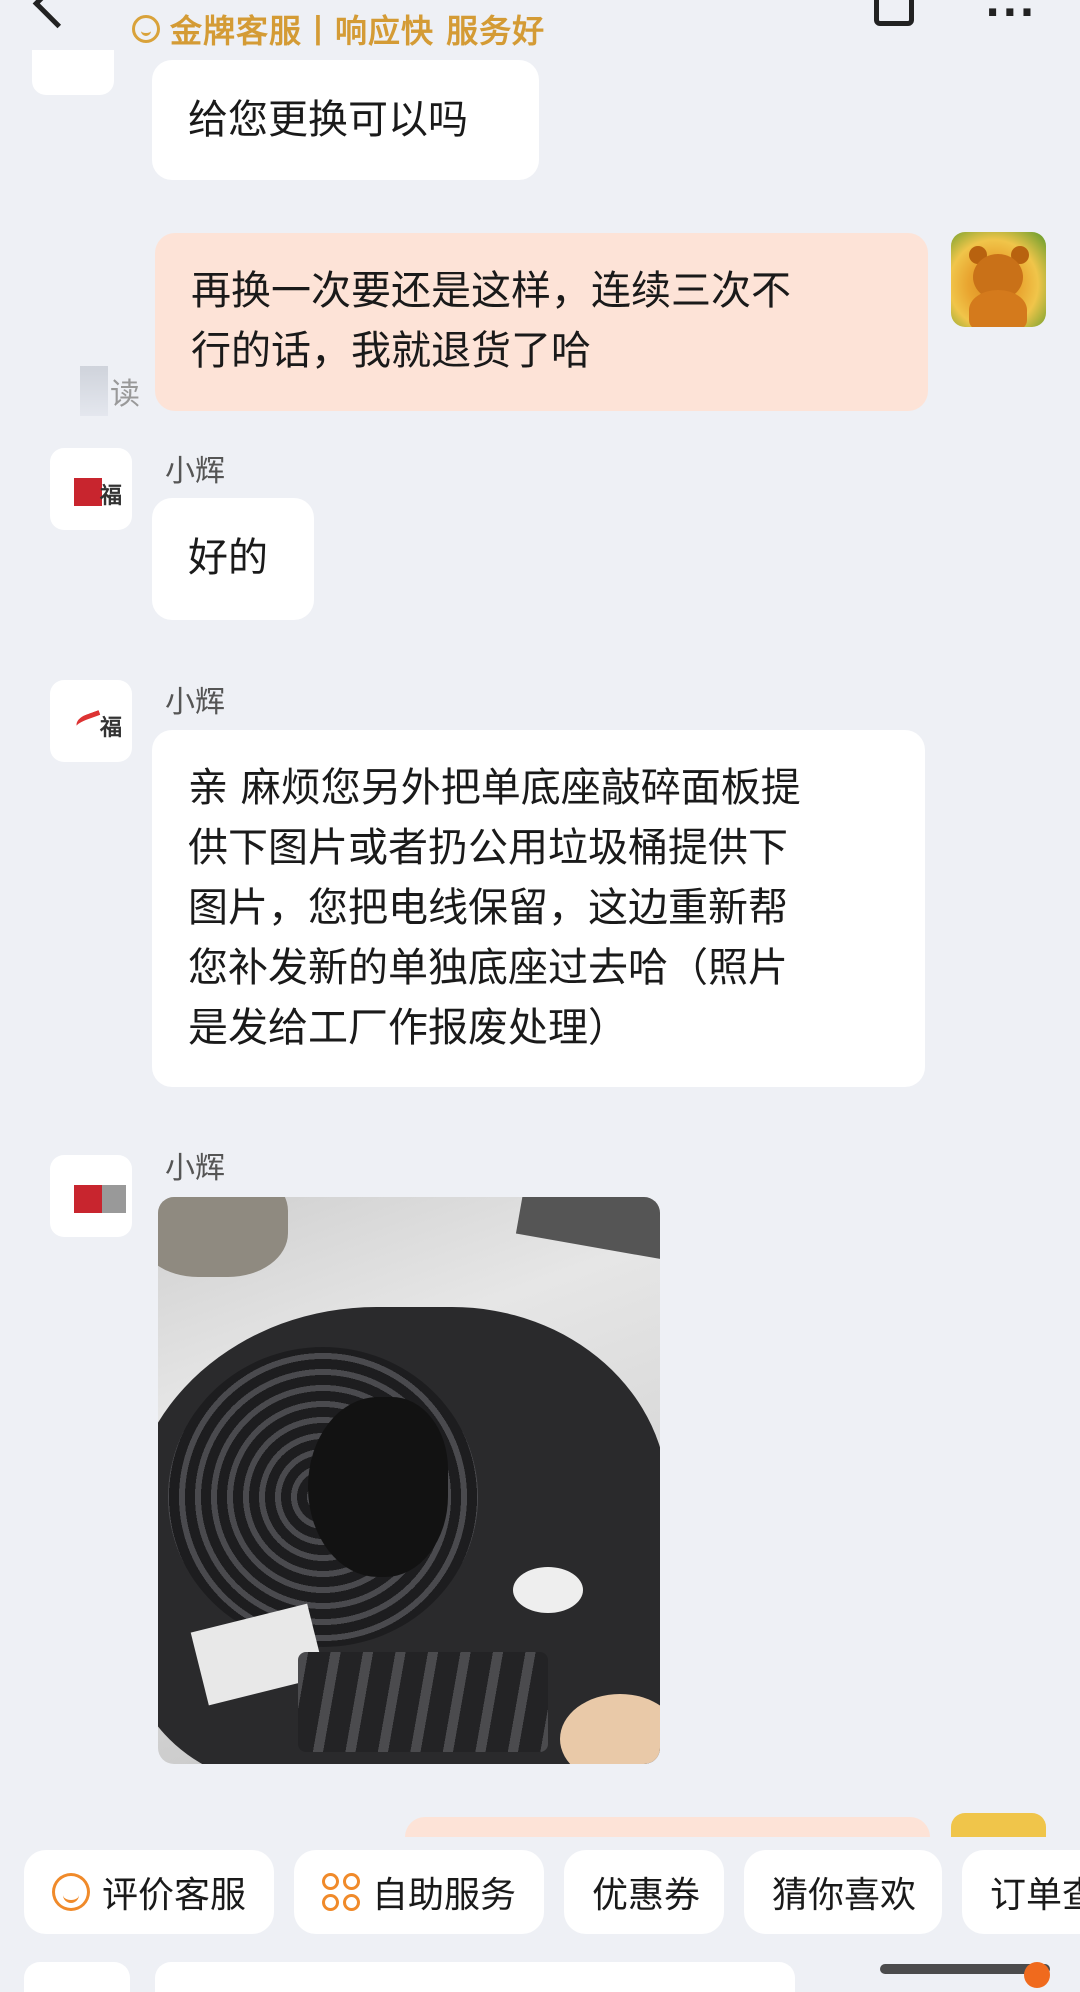  I want to click on chip-label: 评价客服, so click(173, 1895).